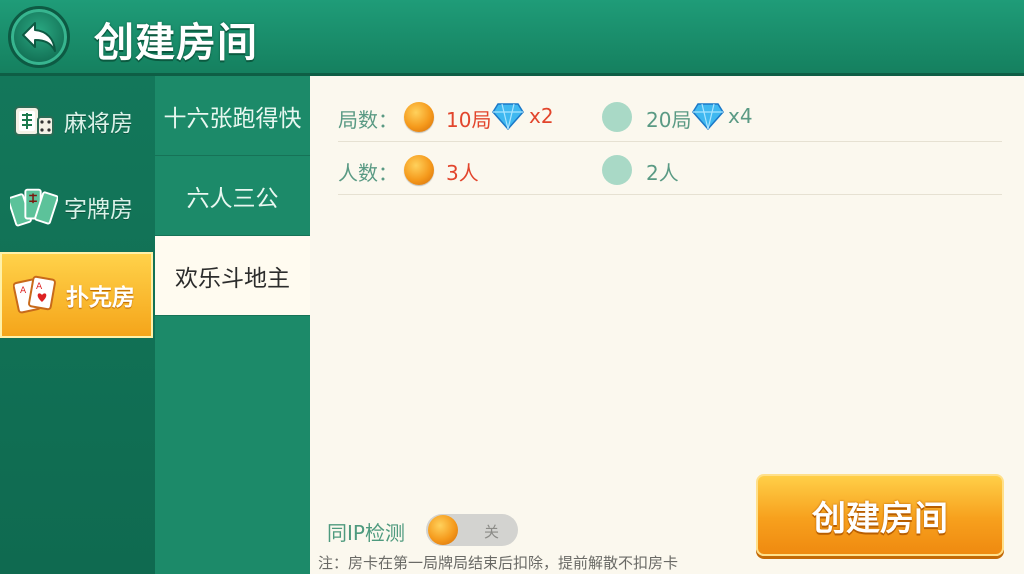 This screenshot has height=574, width=1024. Describe the element at coordinates (492, 532) in the screenshot. I see `toggle-state-text: 关` at that location.